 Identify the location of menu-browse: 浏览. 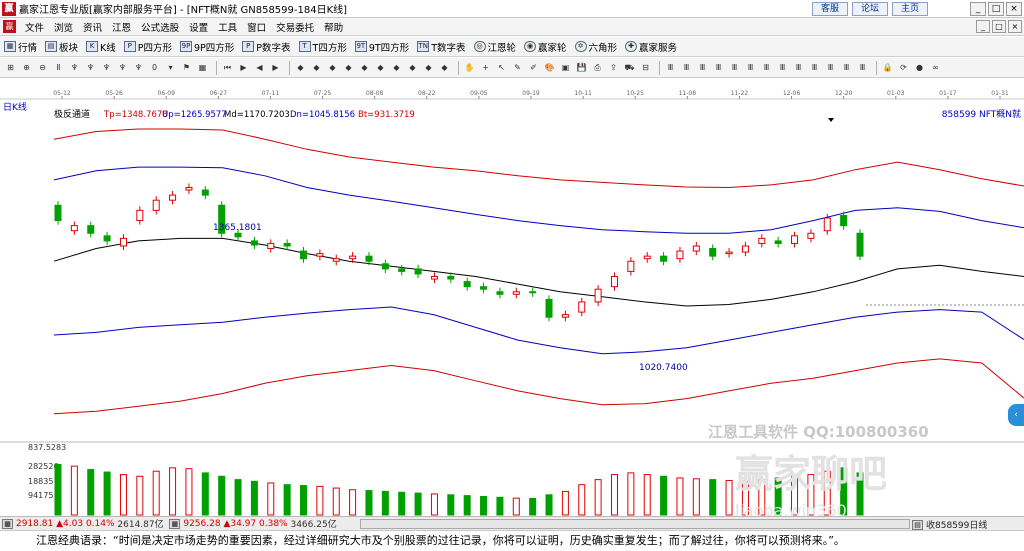
(63, 27).